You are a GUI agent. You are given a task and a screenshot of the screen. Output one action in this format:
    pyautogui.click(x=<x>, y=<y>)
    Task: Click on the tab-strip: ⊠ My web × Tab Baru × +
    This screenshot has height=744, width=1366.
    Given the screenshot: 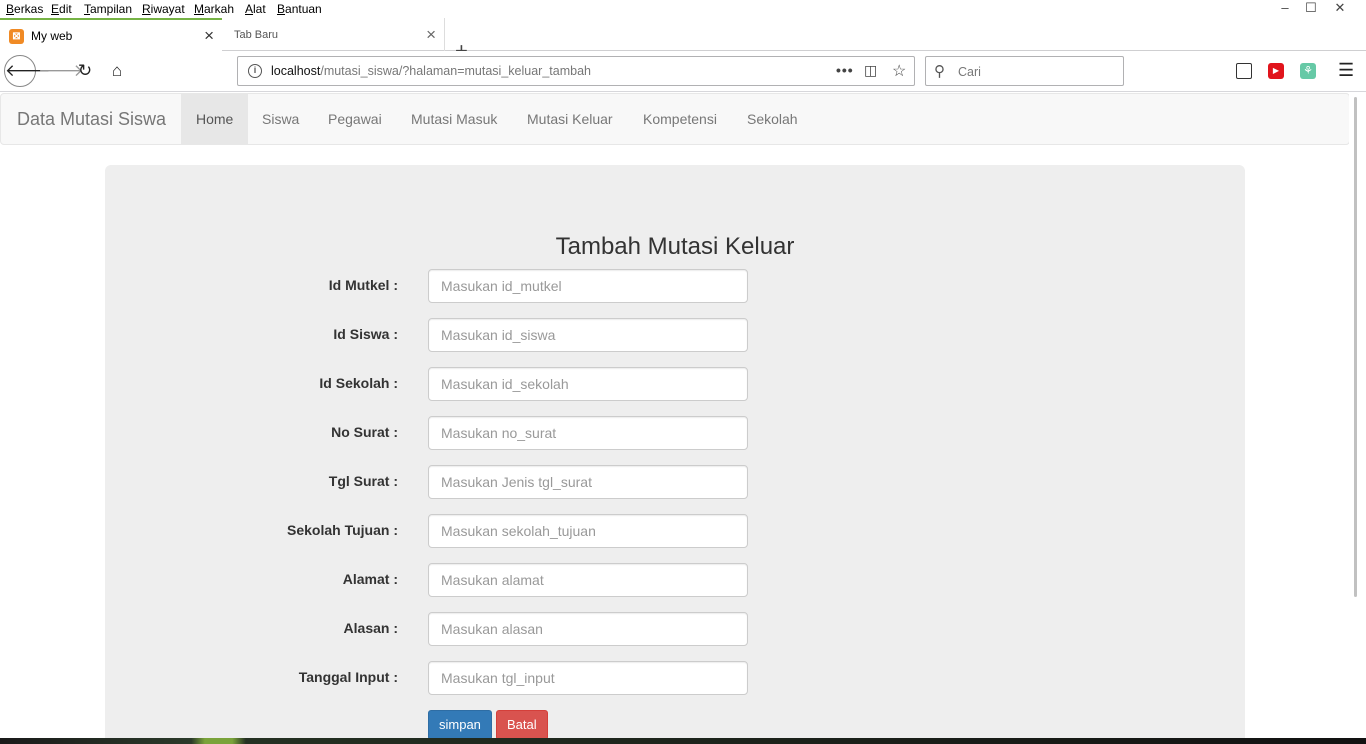 What is the action you would take?
    pyautogui.click(x=683, y=40)
    